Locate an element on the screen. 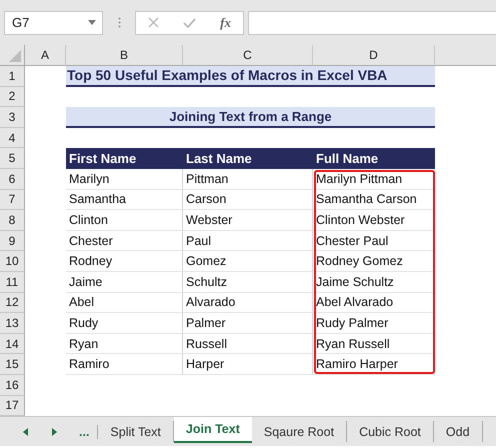  table-cell: Alvarado is located at coordinates (248, 303).